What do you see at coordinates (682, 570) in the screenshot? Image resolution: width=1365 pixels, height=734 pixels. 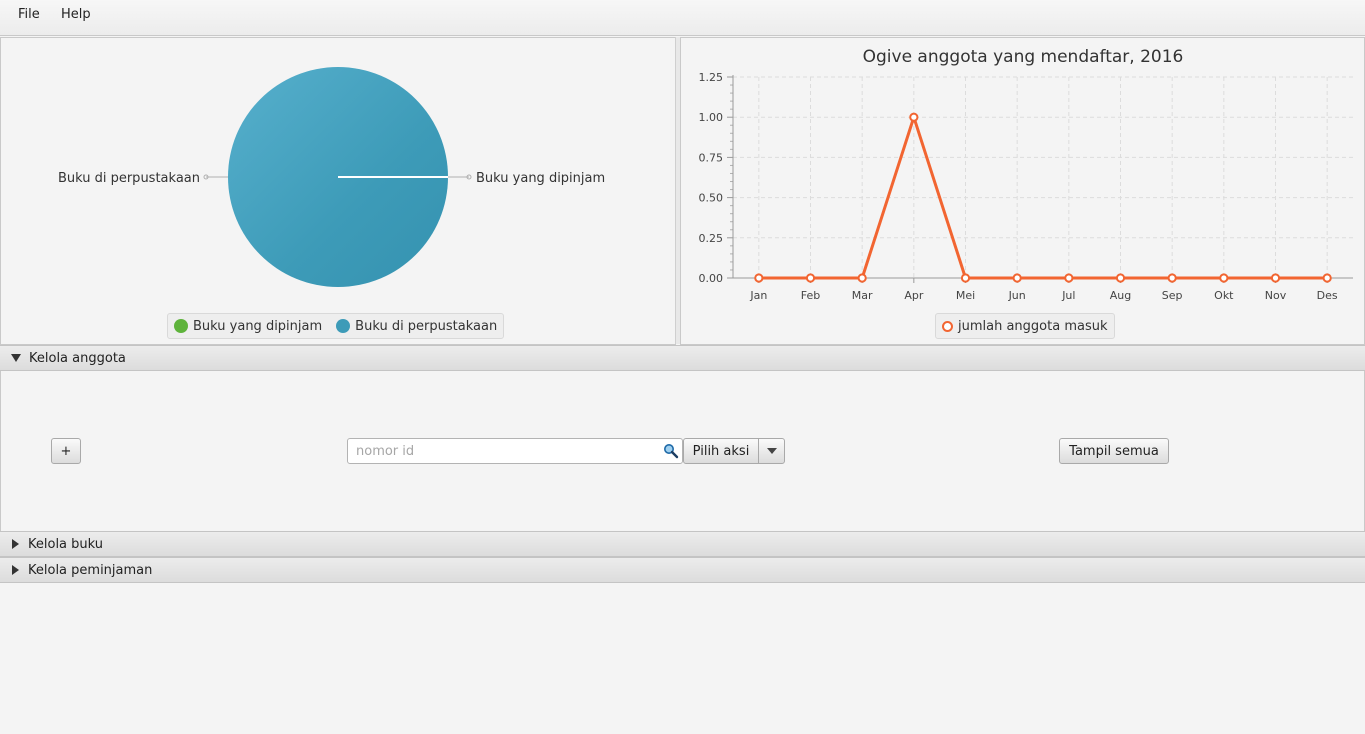 I see `pane-header-kelola-peminjaman: Kelola peminjaman` at bounding box center [682, 570].